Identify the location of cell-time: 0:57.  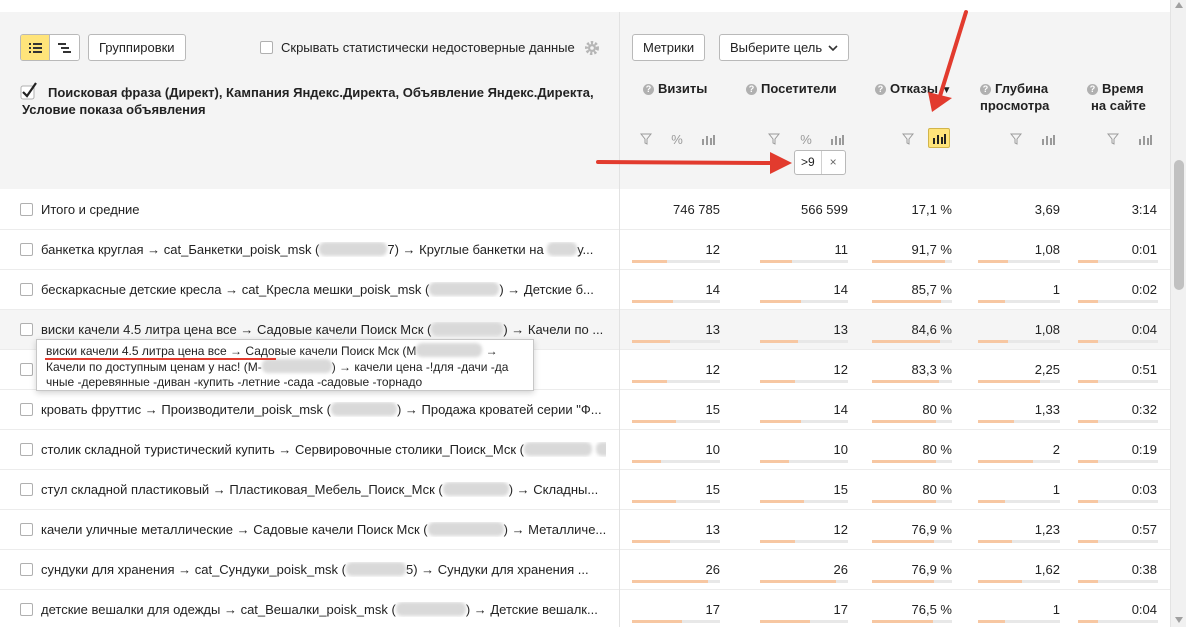
(1144, 529).